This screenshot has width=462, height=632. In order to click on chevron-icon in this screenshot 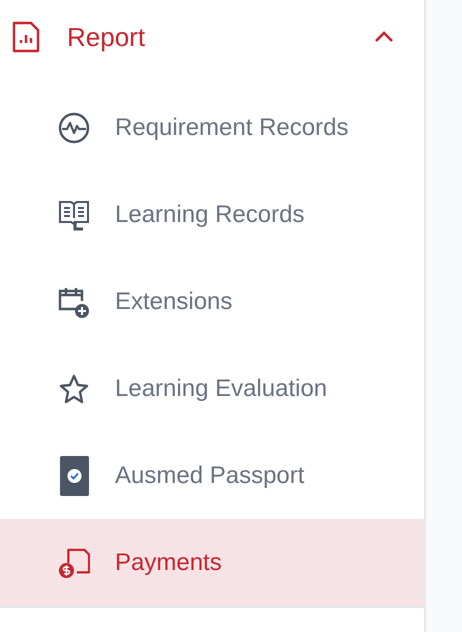, I will do `click(384, 37)`.